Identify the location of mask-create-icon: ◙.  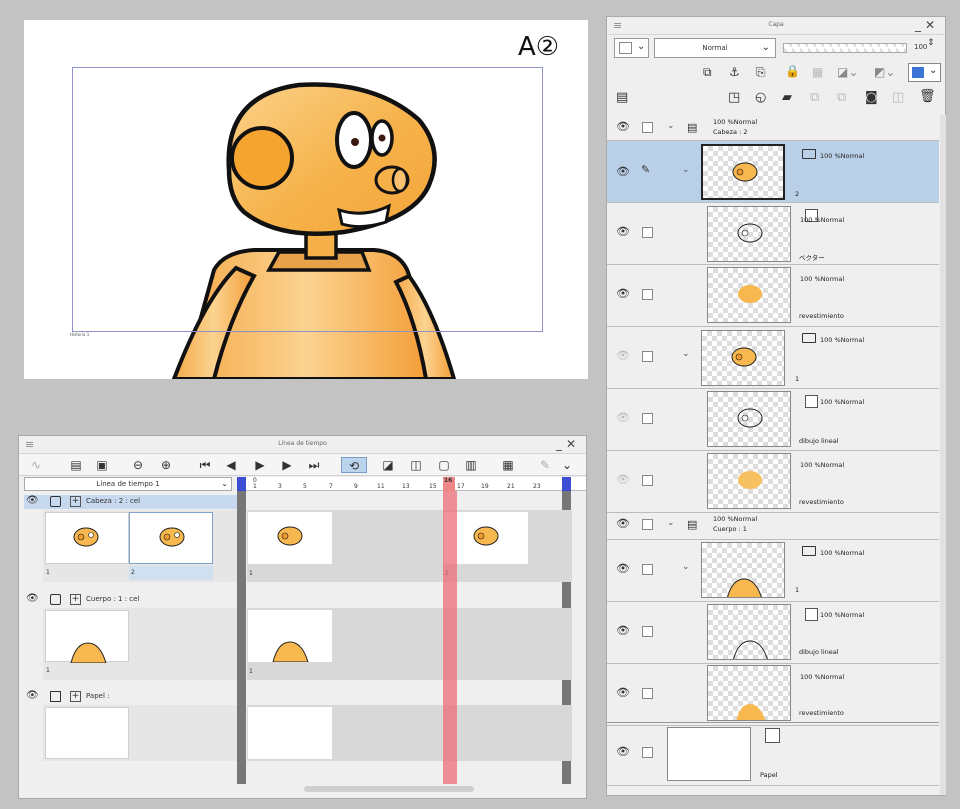
(871, 97).